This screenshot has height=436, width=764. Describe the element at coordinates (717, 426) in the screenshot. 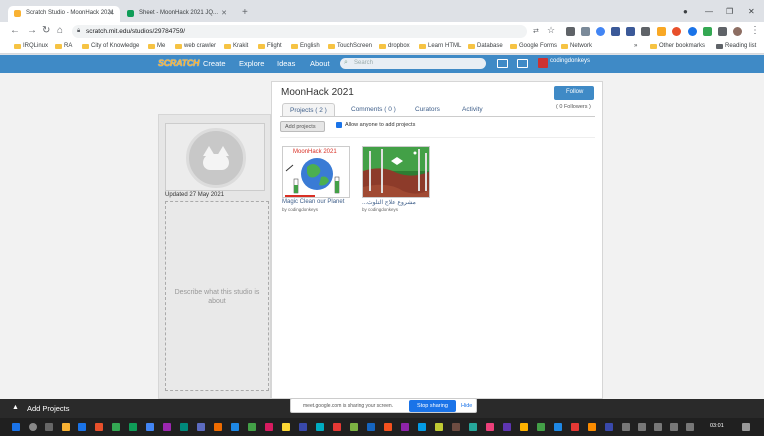

I see `clock: 03:01` at that location.